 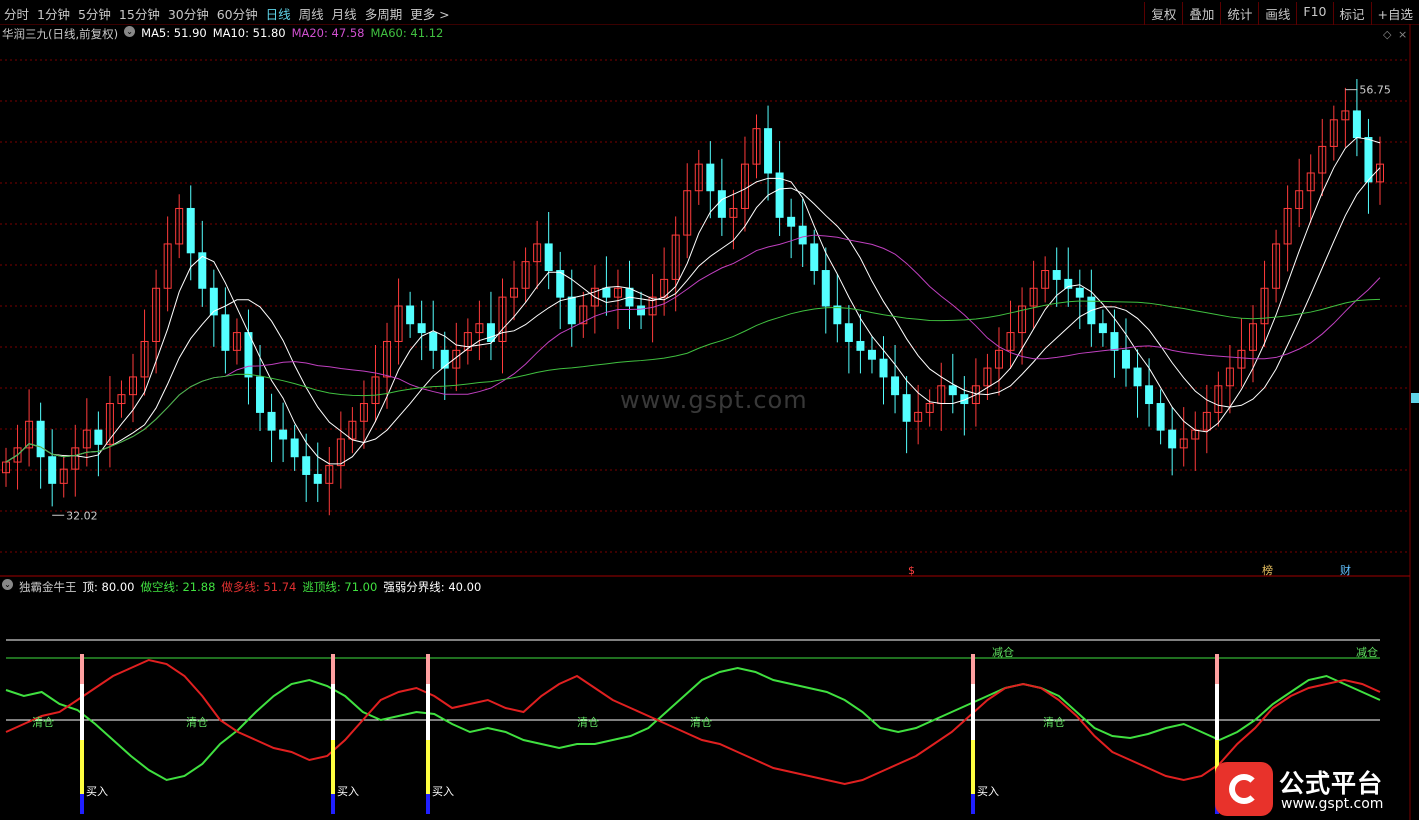 What do you see at coordinates (82, 515) in the screenshot?
I see `min-price-label: 32.02` at bounding box center [82, 515].